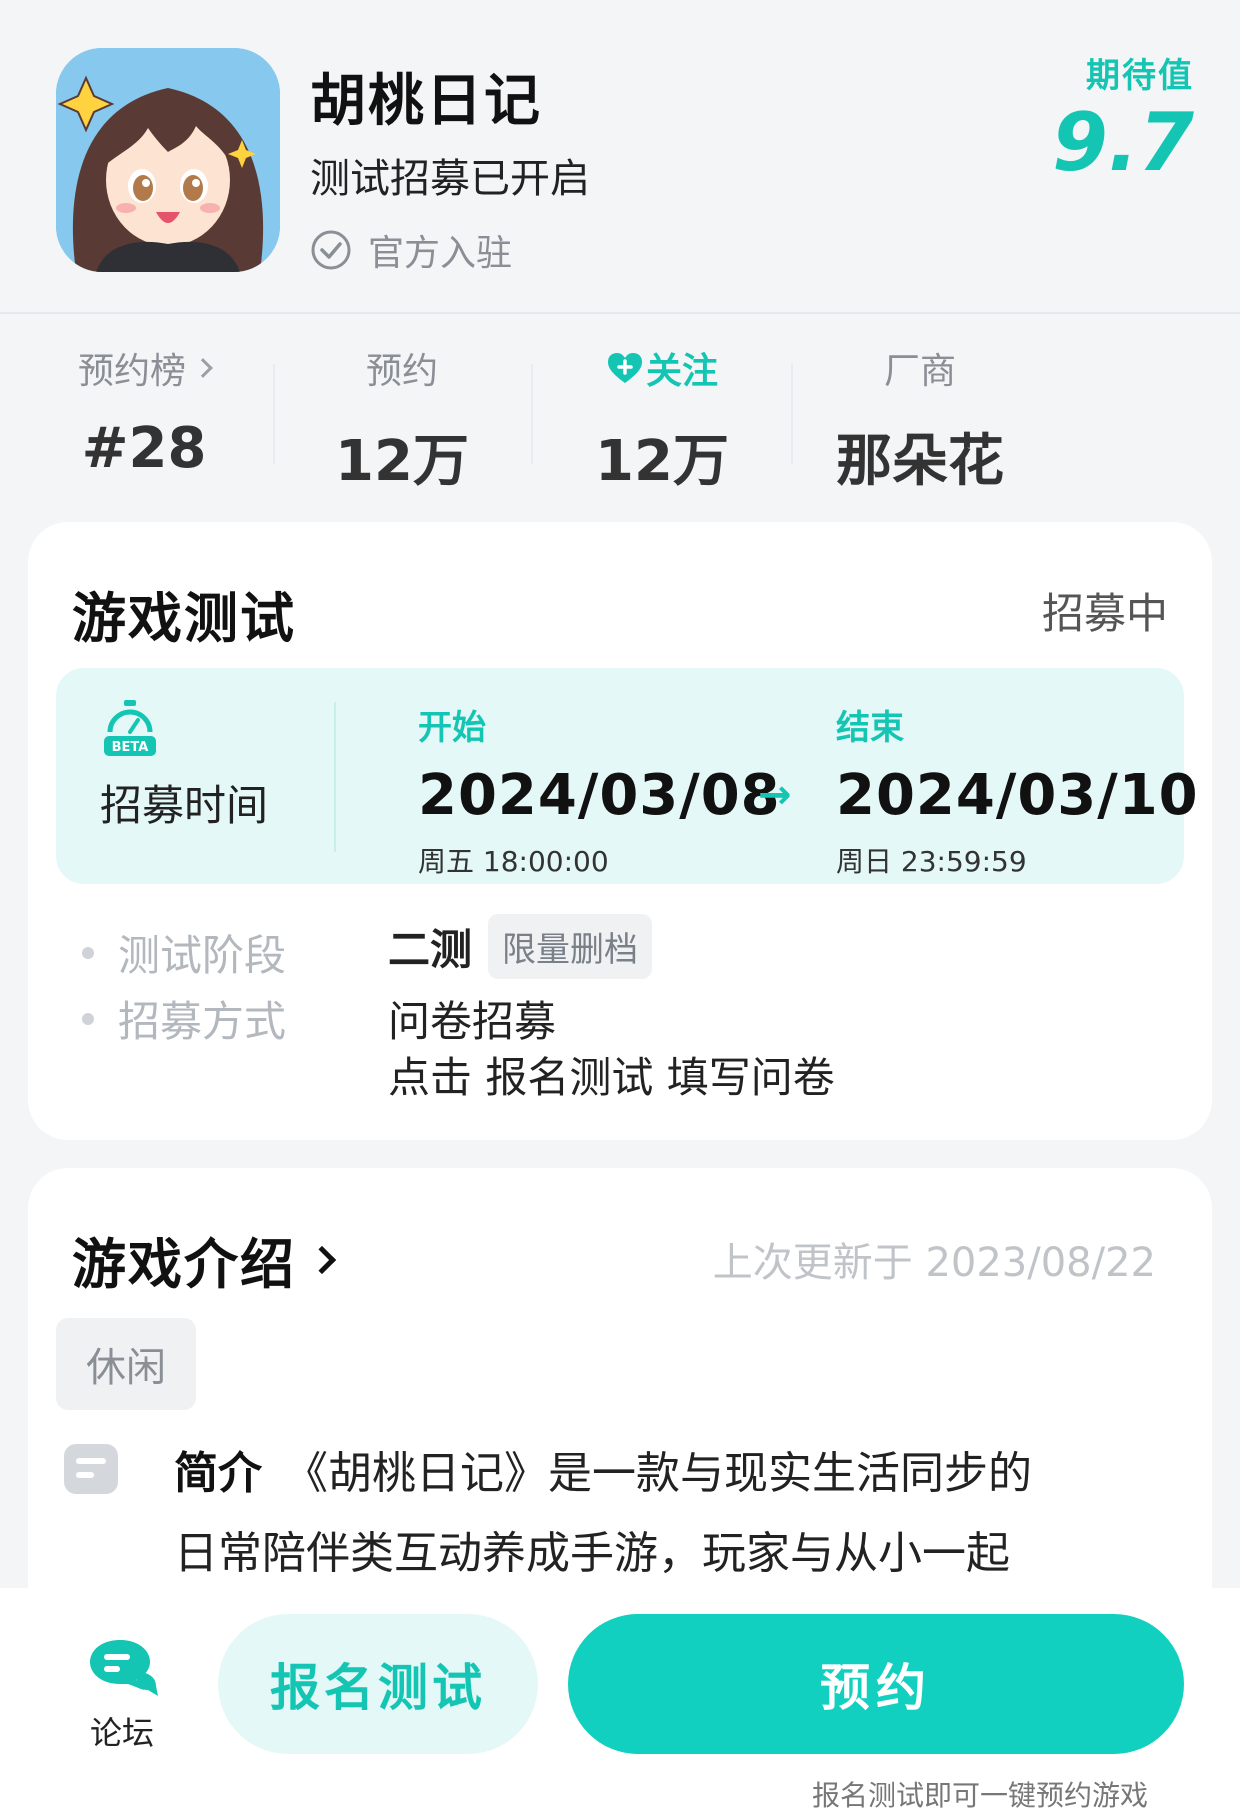  I want to click on expectation-score: 期待值 9.7, so click(1123, 115).